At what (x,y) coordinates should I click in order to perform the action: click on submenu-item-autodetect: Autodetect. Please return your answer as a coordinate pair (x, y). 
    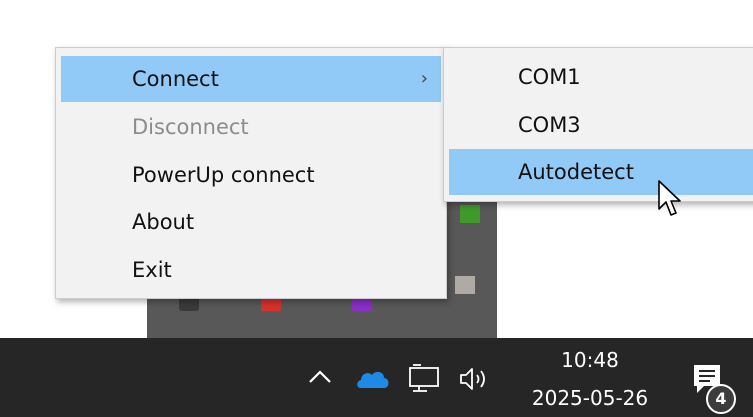
    Looking at the image, I should click on (601, 172).